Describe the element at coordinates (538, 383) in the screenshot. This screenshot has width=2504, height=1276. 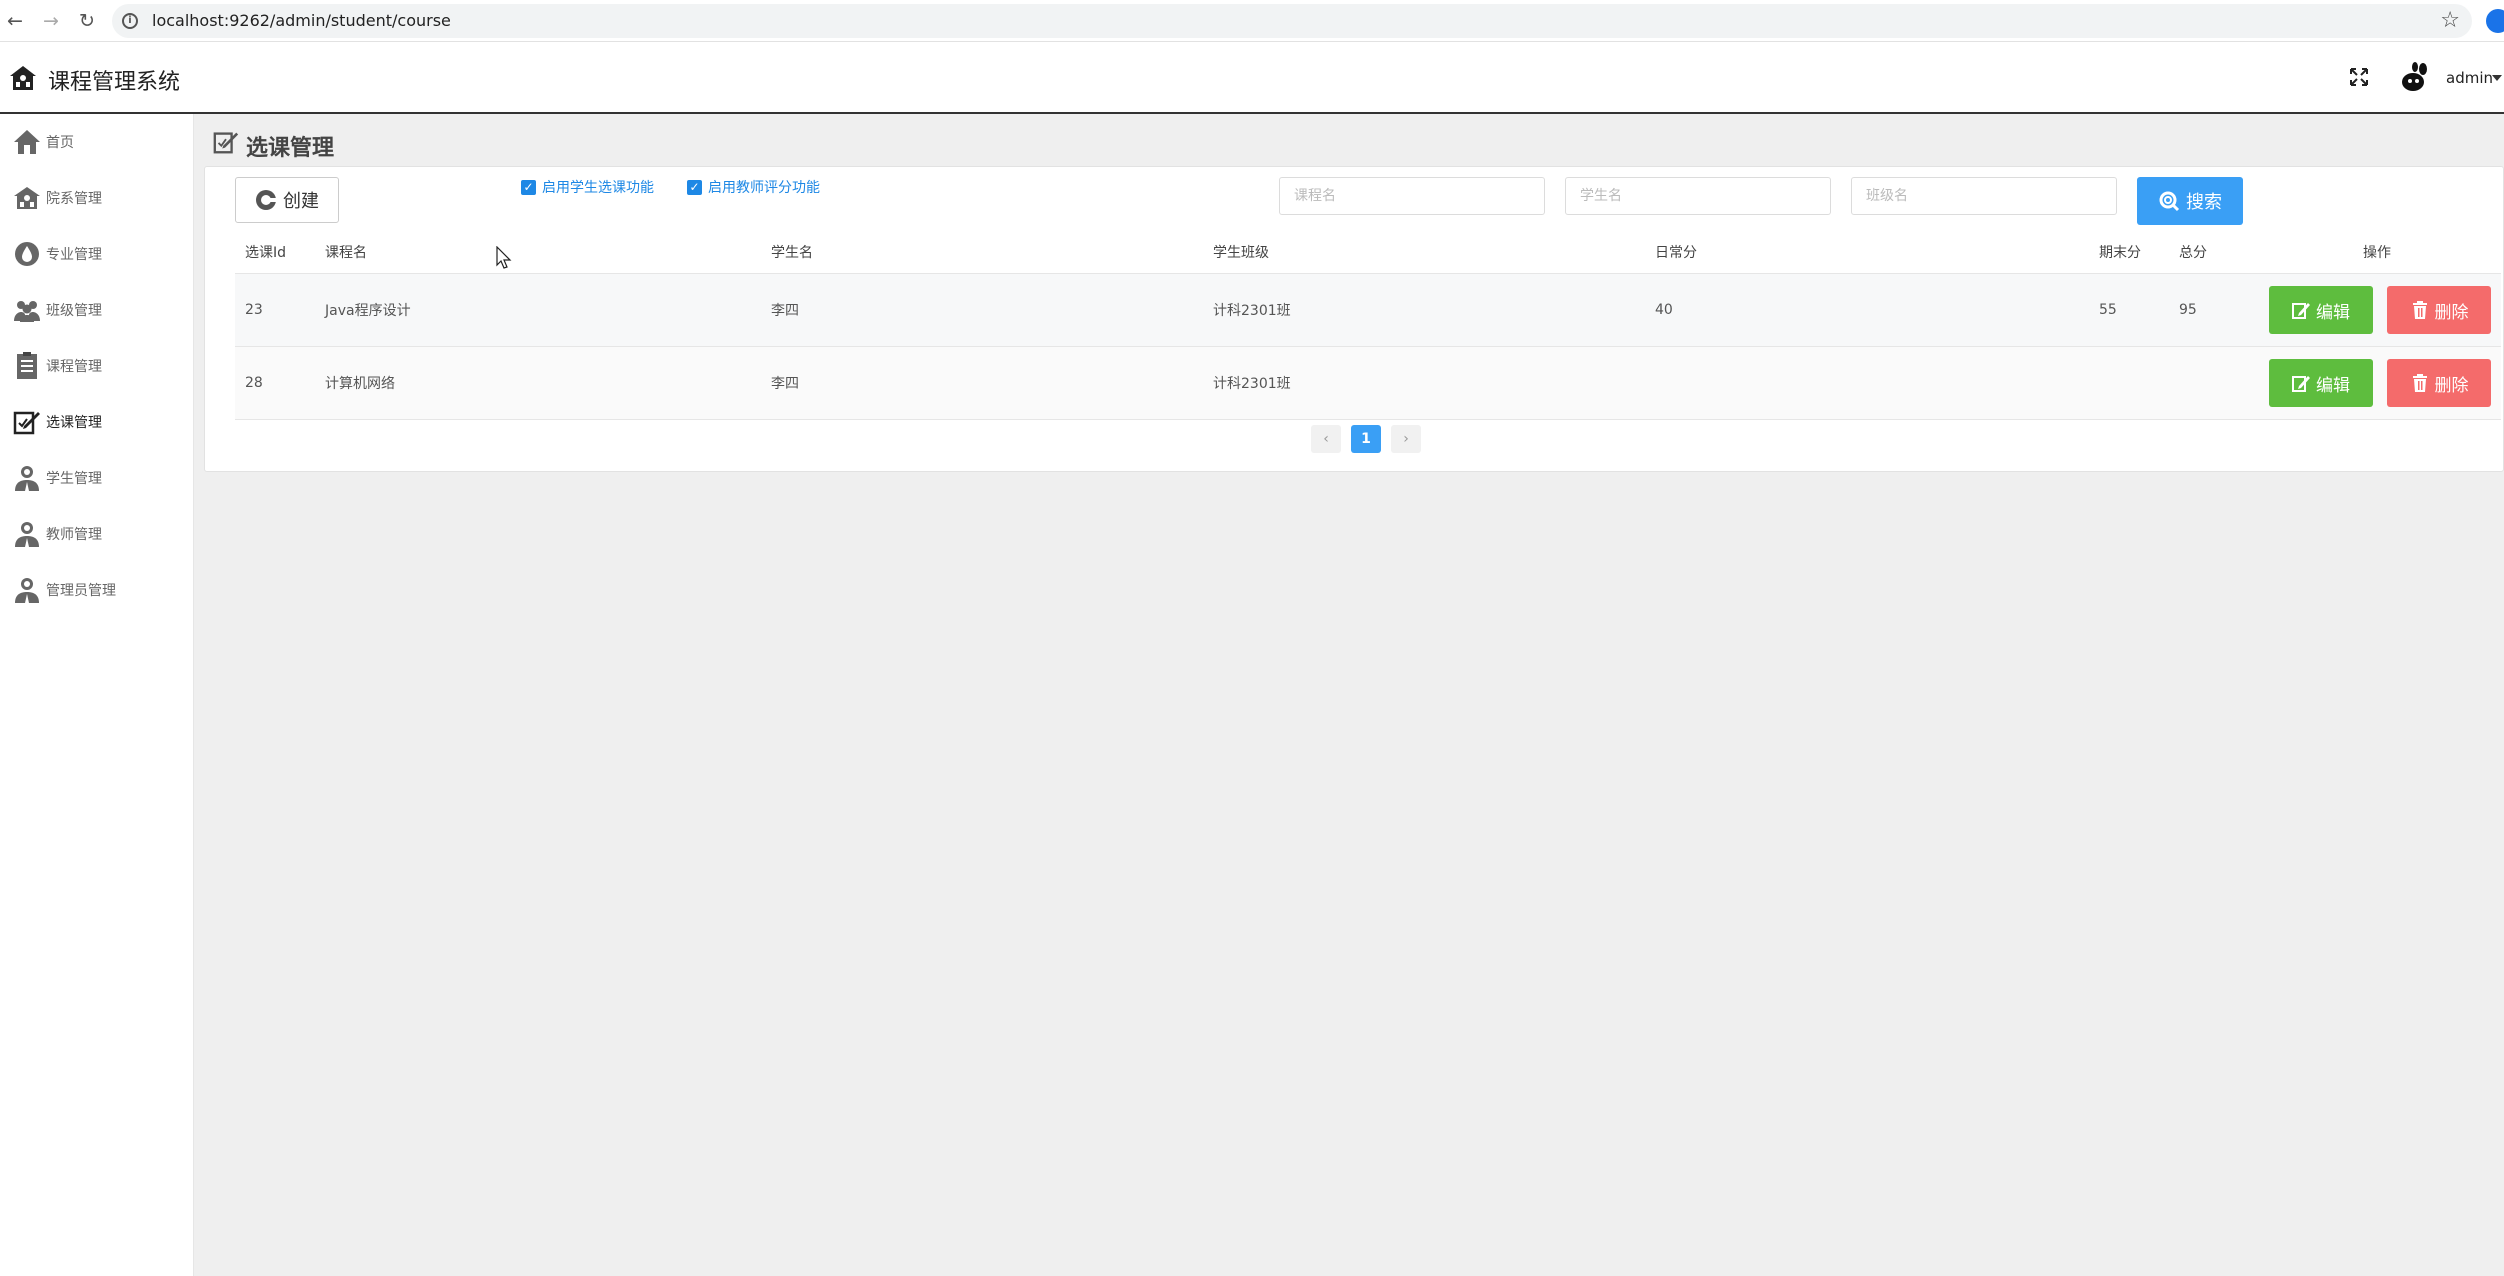
I see `cell-course: 计算机网络` at that location.